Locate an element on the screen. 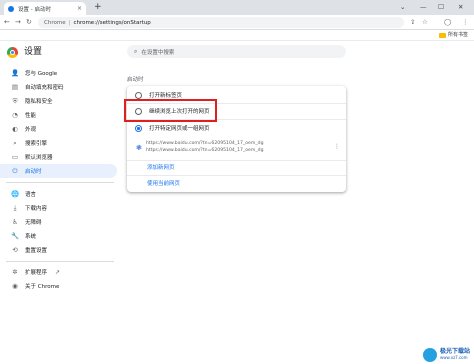  watermark: 极光下载站 www.xz7.com is located at coordinates (446, 355).